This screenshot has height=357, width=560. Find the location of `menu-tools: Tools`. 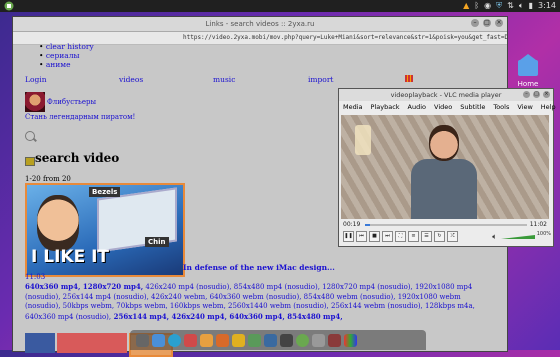

menu-tools: Tools is located at coordinates (501, 107).